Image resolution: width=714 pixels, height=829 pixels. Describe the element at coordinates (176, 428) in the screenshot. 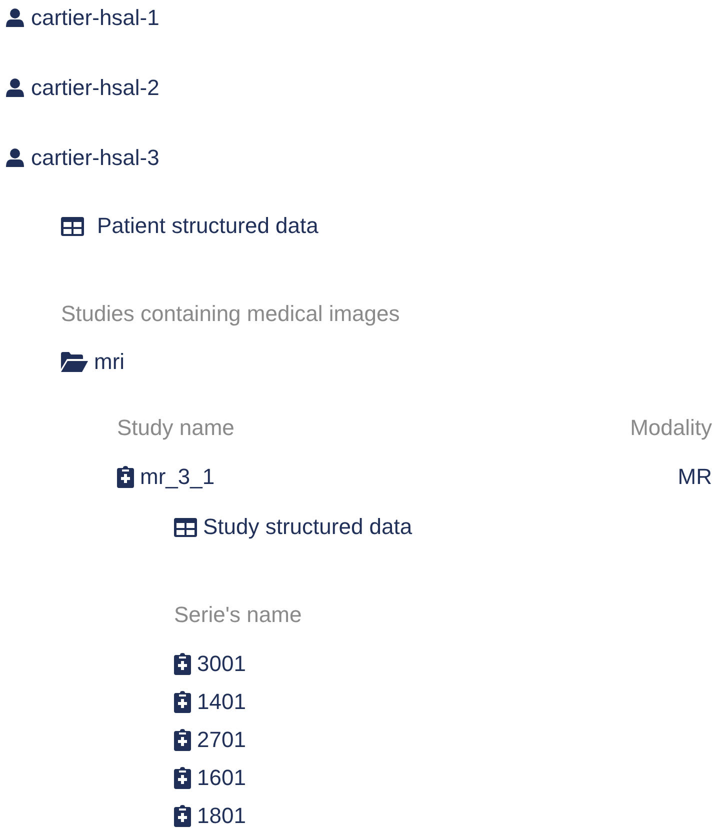

I see `column-header: Study name` at that location.